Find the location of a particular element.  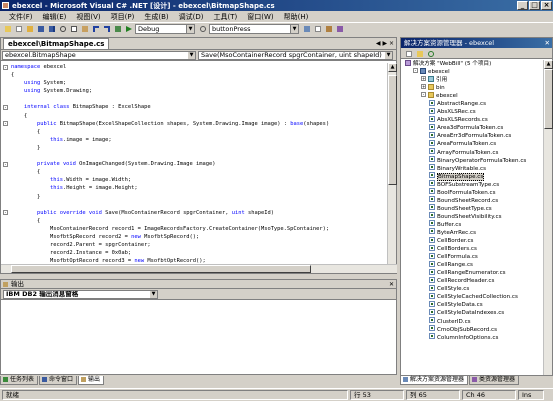

menu-build: 生成(B) is located at coordinates (156, 17).